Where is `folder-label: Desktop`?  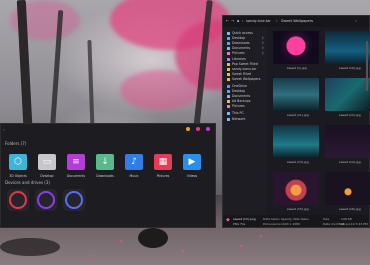 folder-label: Desktop is located at coordinates (47, 176).